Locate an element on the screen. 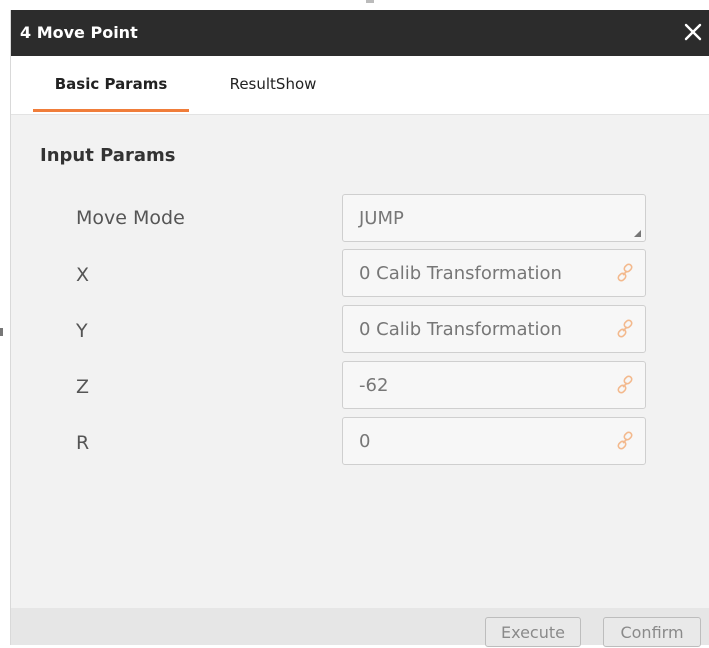 Image resolution: width=709 pixels, height=648 pixels. dialog-footer: Execute Confirm is located at coordinates (360, 627).